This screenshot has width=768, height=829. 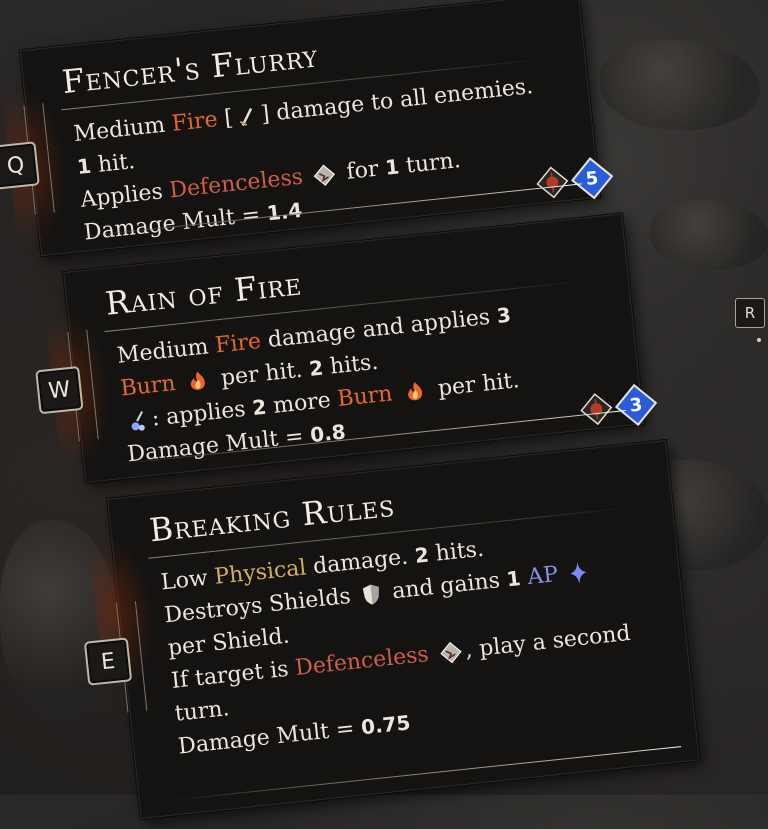 What do you see at coordinates (592, 178) in the screenshot?
I see `ap-cost-badge: 5` at bounding box center [592, 178].